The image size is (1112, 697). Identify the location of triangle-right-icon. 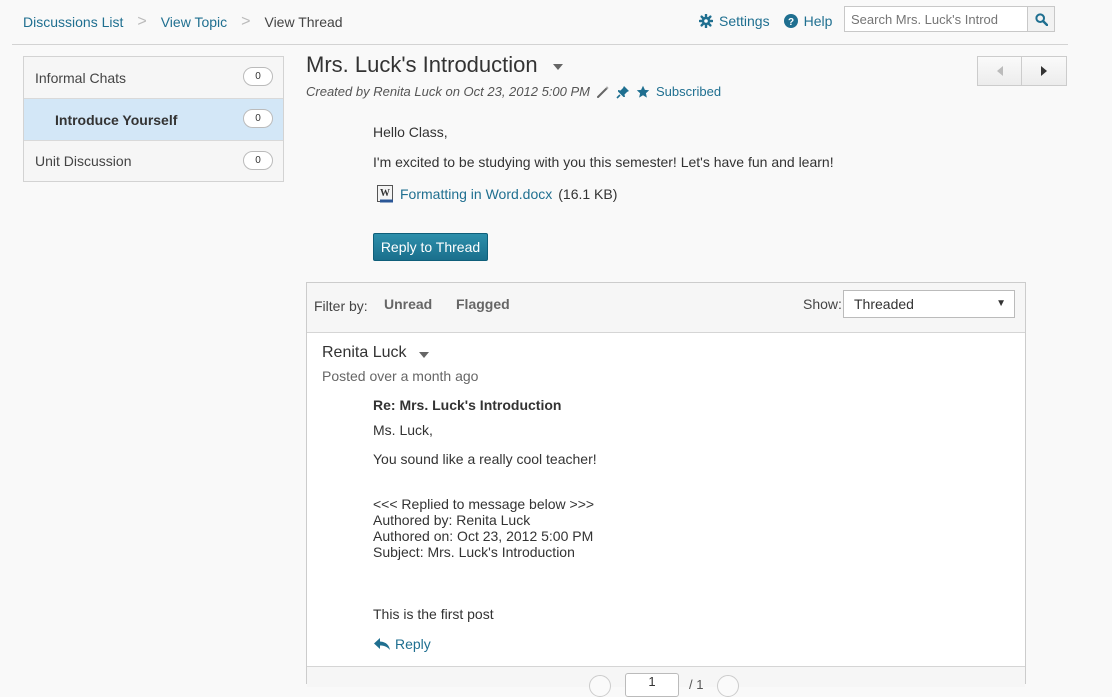
(1044, 71).